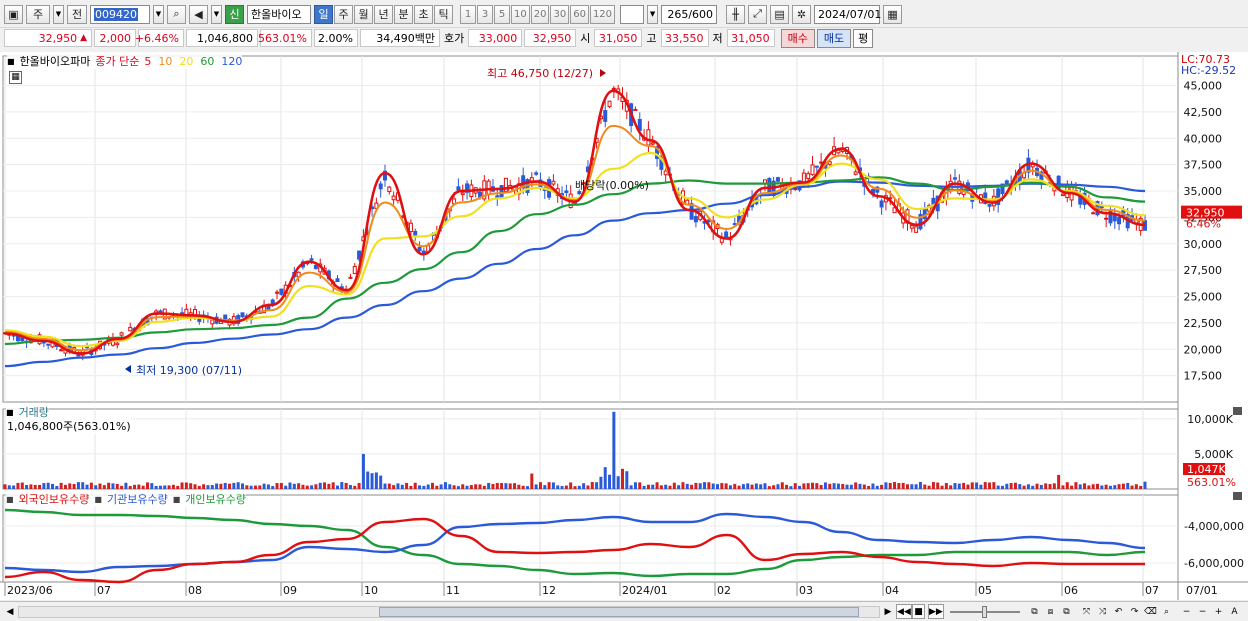 The height and width of the screenshot is (621, 1248). I want to click on stop-icon: ■, so click(918, 611).